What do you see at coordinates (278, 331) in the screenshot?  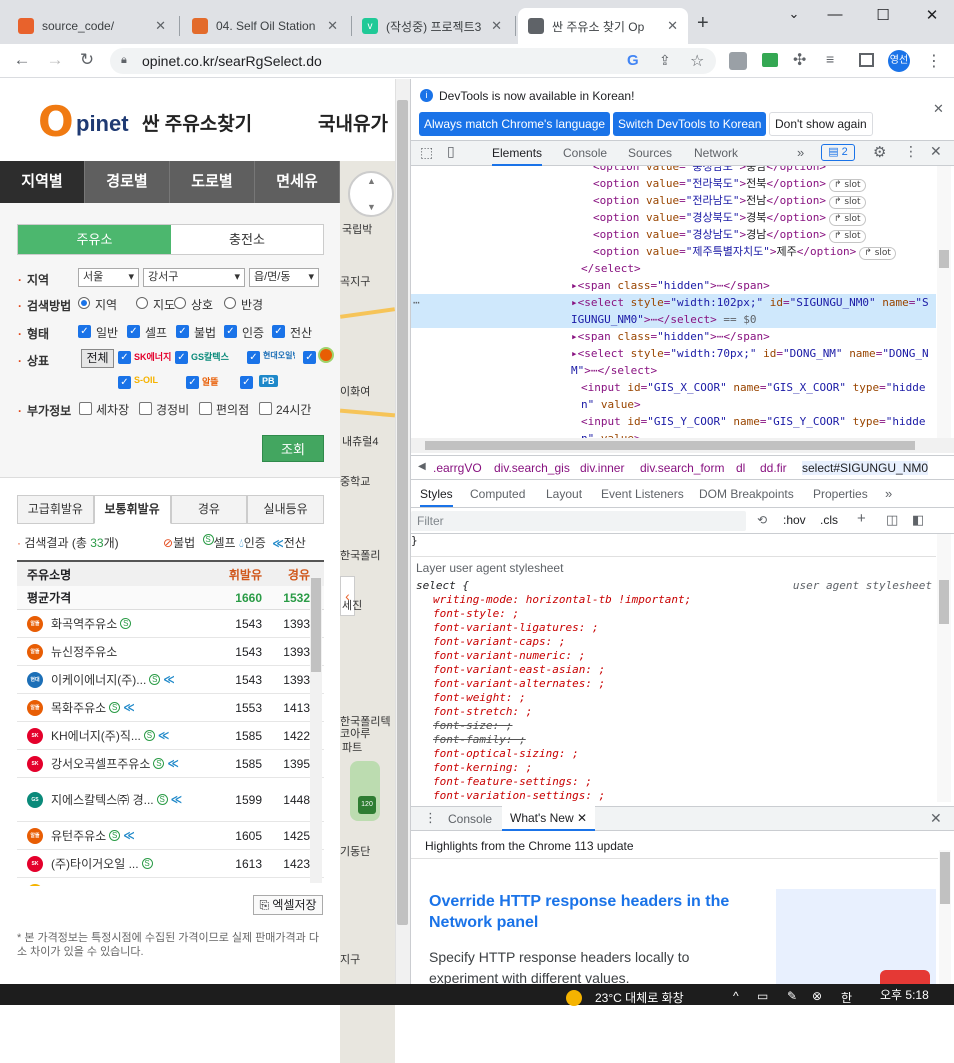 I see `type-checkbox-4: ✓` at bounding box center [278, 331].